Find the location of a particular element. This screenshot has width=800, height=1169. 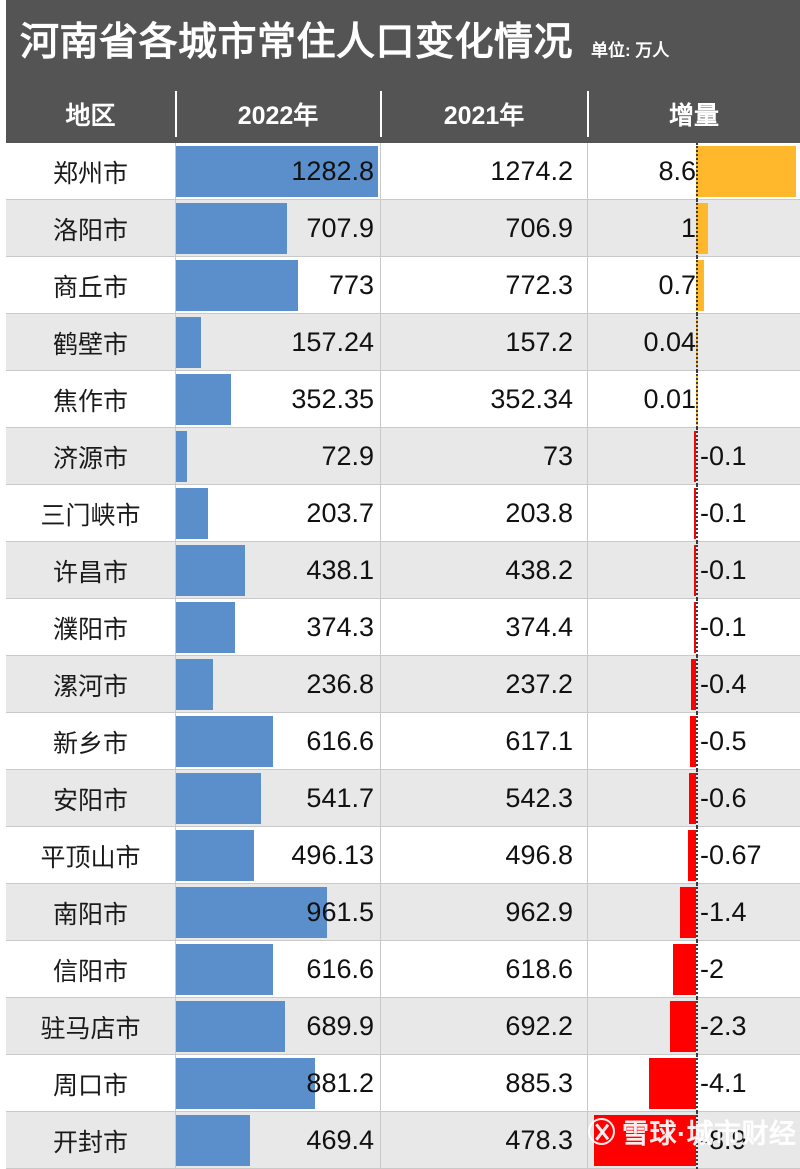

table-row: 南阳市 961.5 962.9 -1.4 is located at coordinates (403, 912).